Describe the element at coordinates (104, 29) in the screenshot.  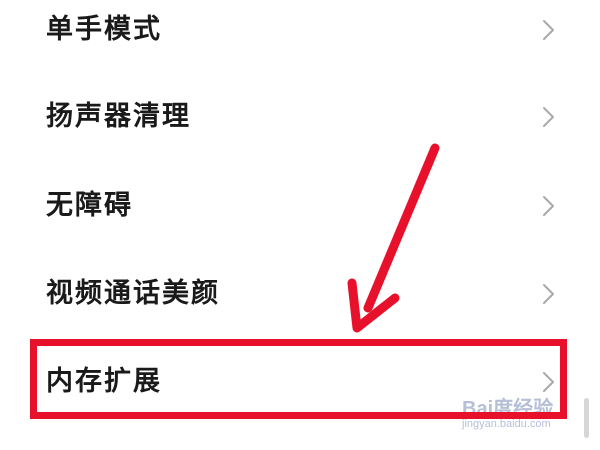
I see `settings-item-label: 单手模式` at that location.